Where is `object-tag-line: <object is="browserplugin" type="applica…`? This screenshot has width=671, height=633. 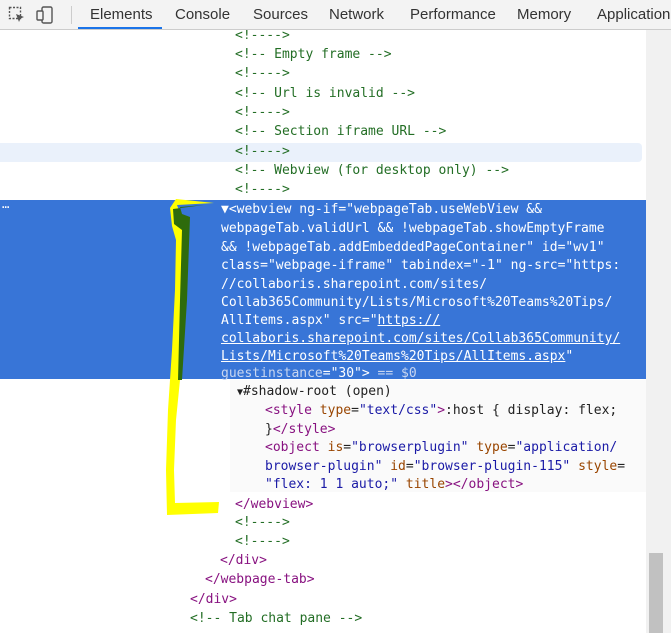 object-tag-line: <object is="browserplugin" type="applica… is located at coordinates (441, 447).